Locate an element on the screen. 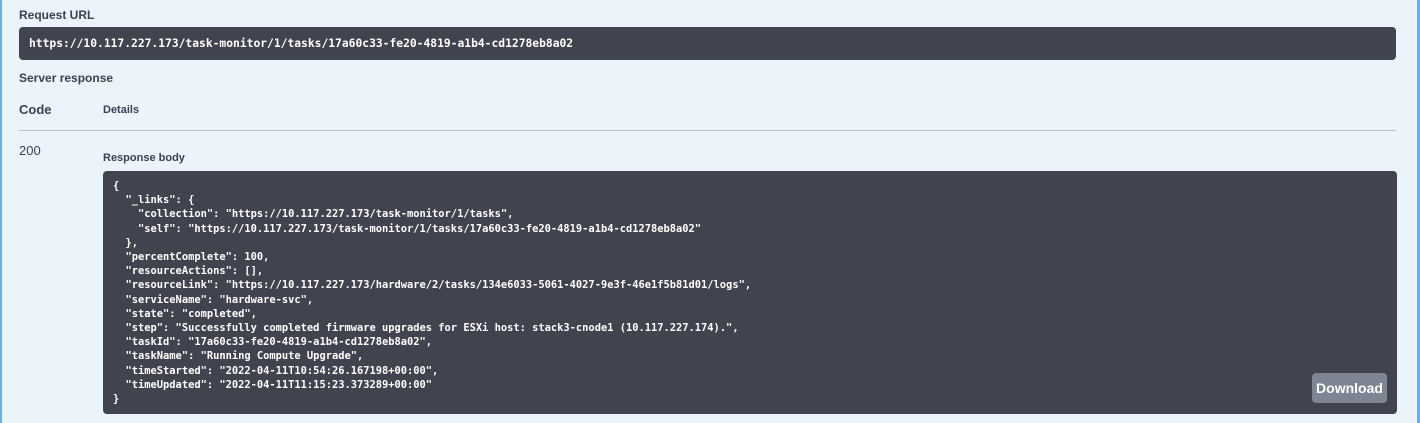  column-header-details: Details is located at coordinates (121, 110).